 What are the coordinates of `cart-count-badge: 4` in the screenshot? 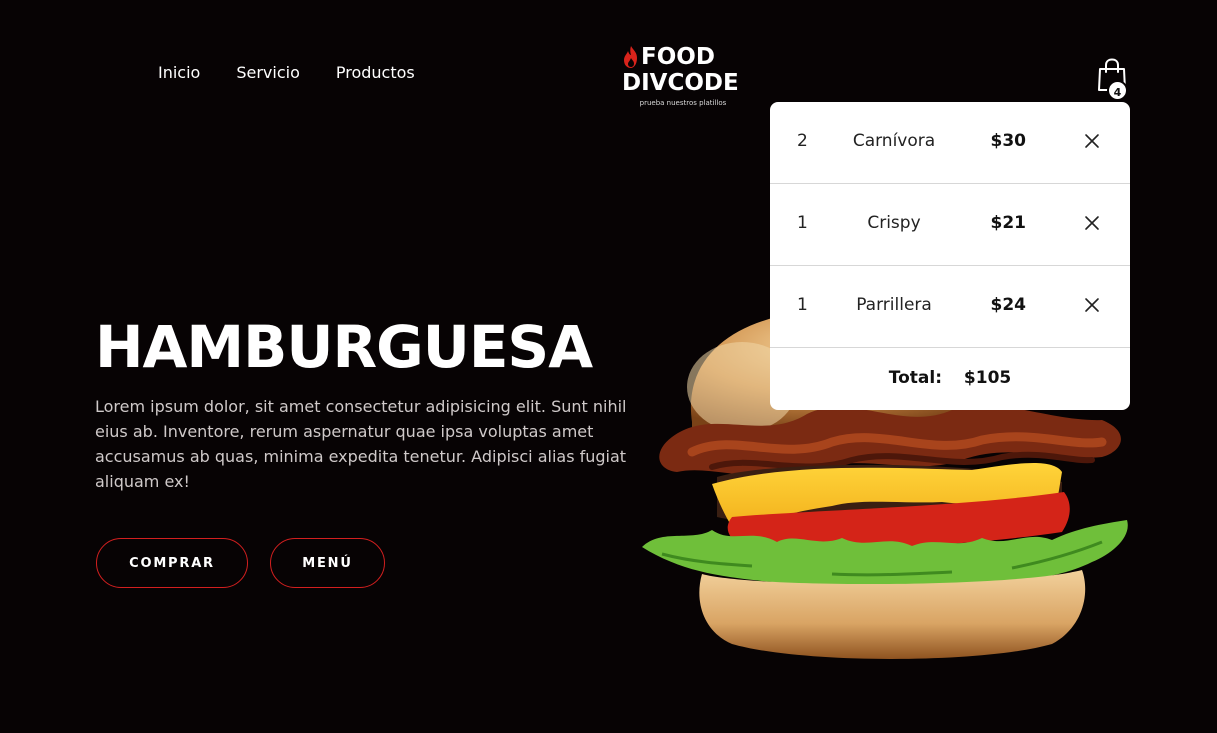 It's located at (1117, 90).